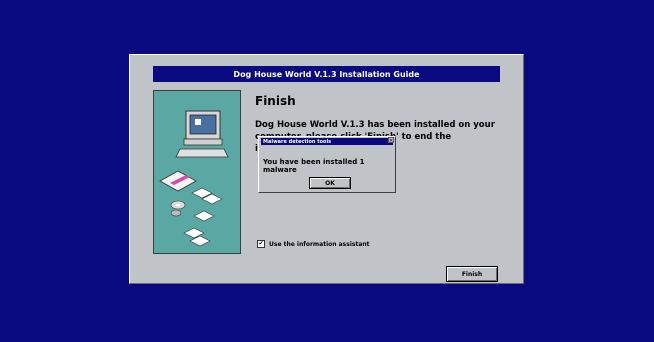 The width and height of the screenshot is (654, 342). What do you see at coordinates (391, 140) in the screenshot?
I see `close-icon: ✕` at bounding box center [391, 140].